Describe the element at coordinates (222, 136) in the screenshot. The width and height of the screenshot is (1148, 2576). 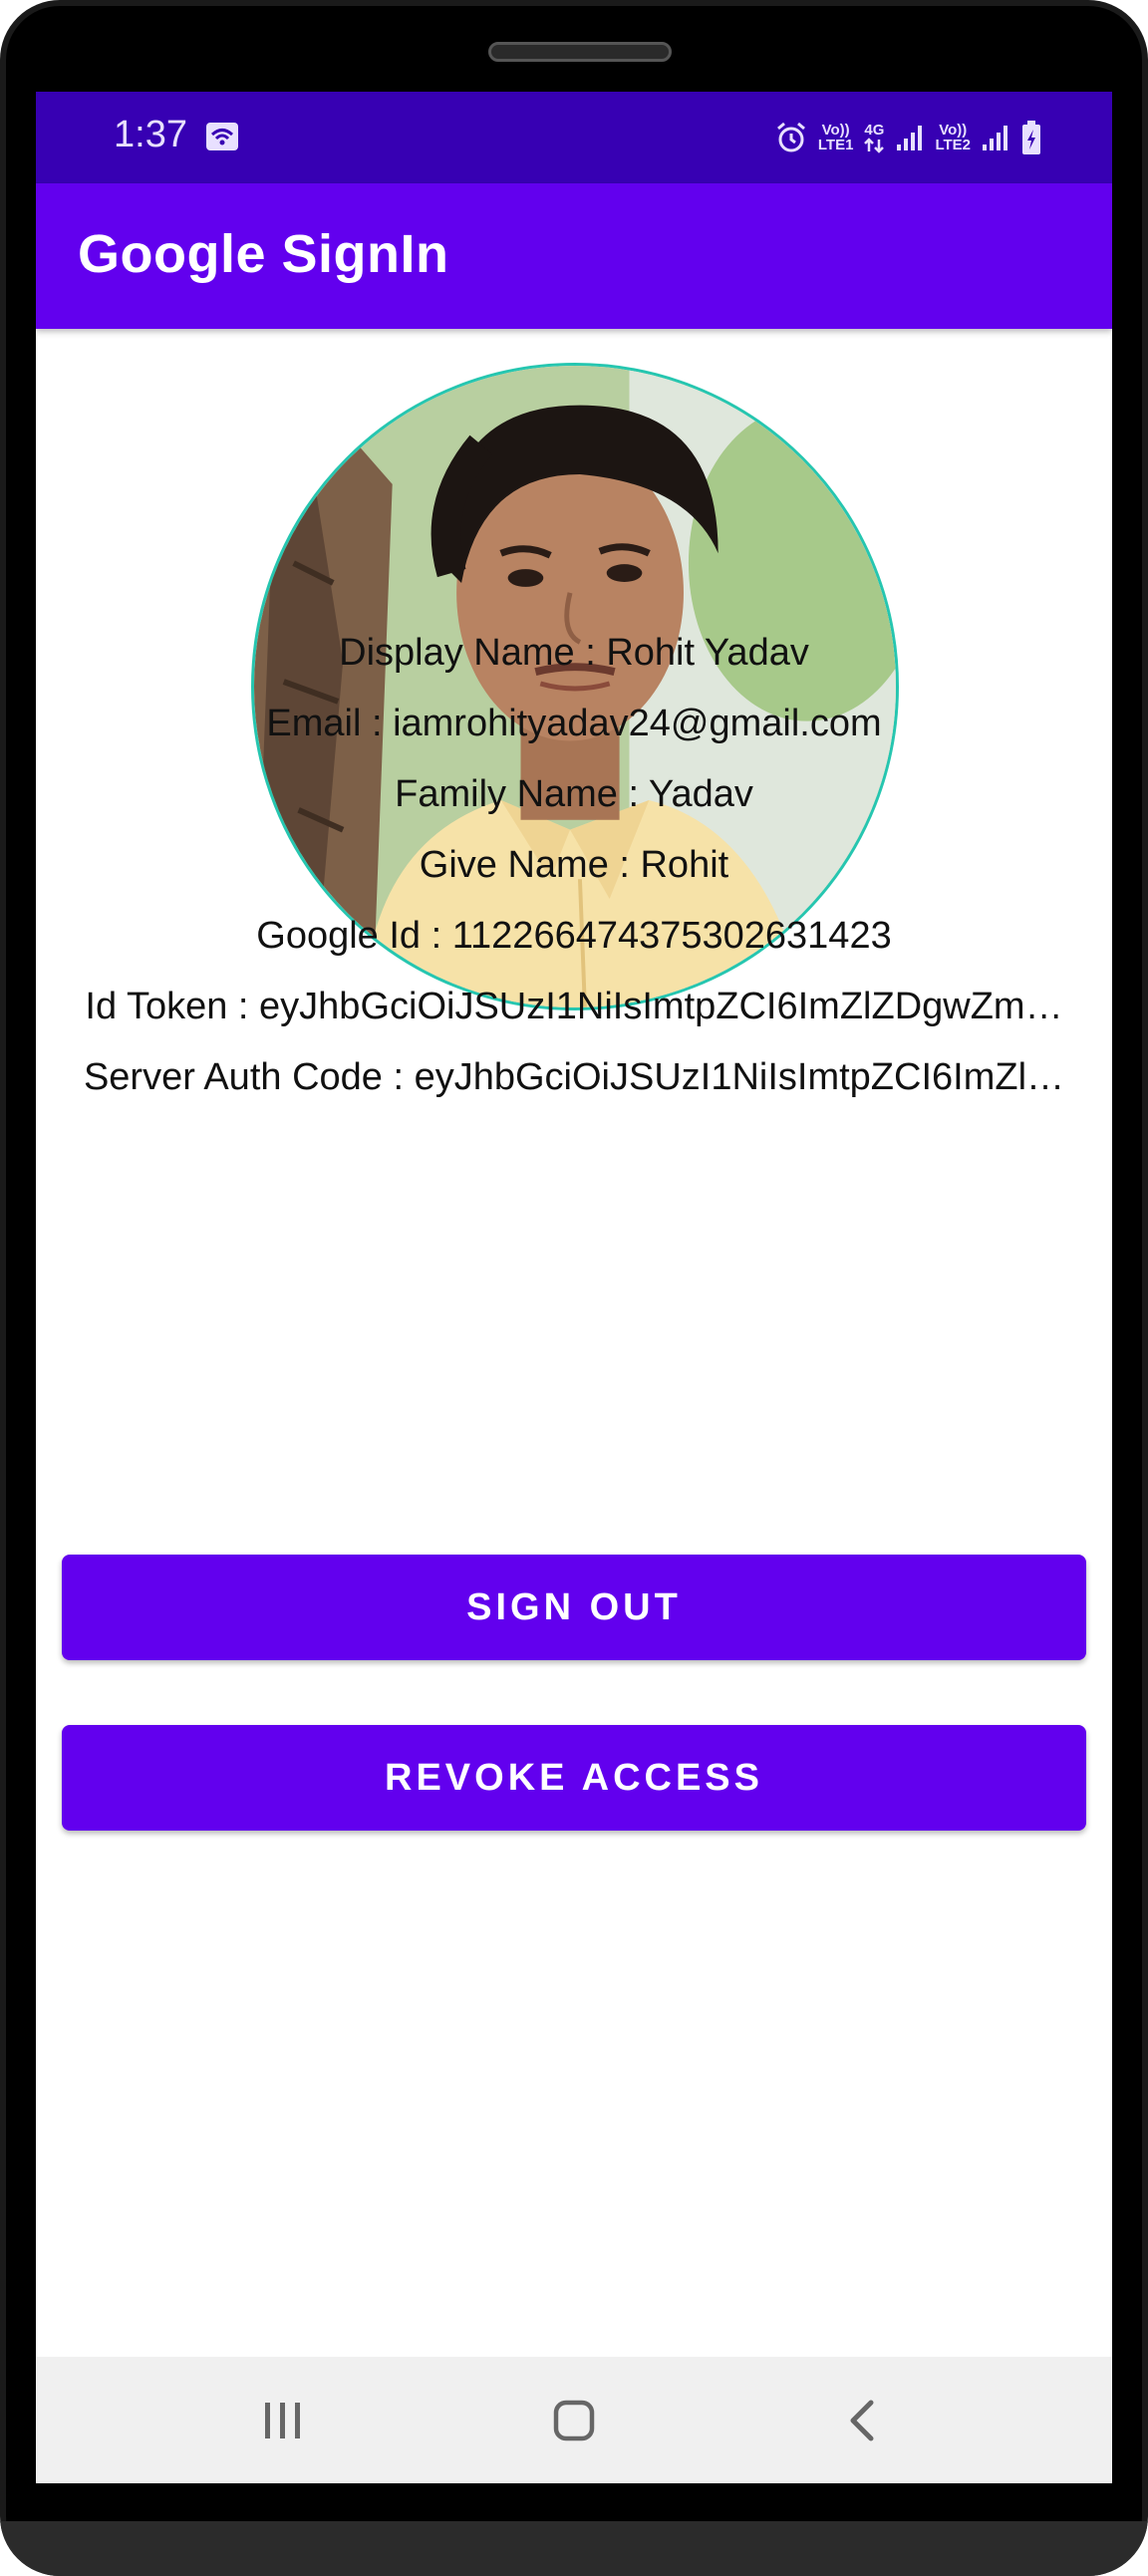
I see `wifi-calling-icon` at that location.